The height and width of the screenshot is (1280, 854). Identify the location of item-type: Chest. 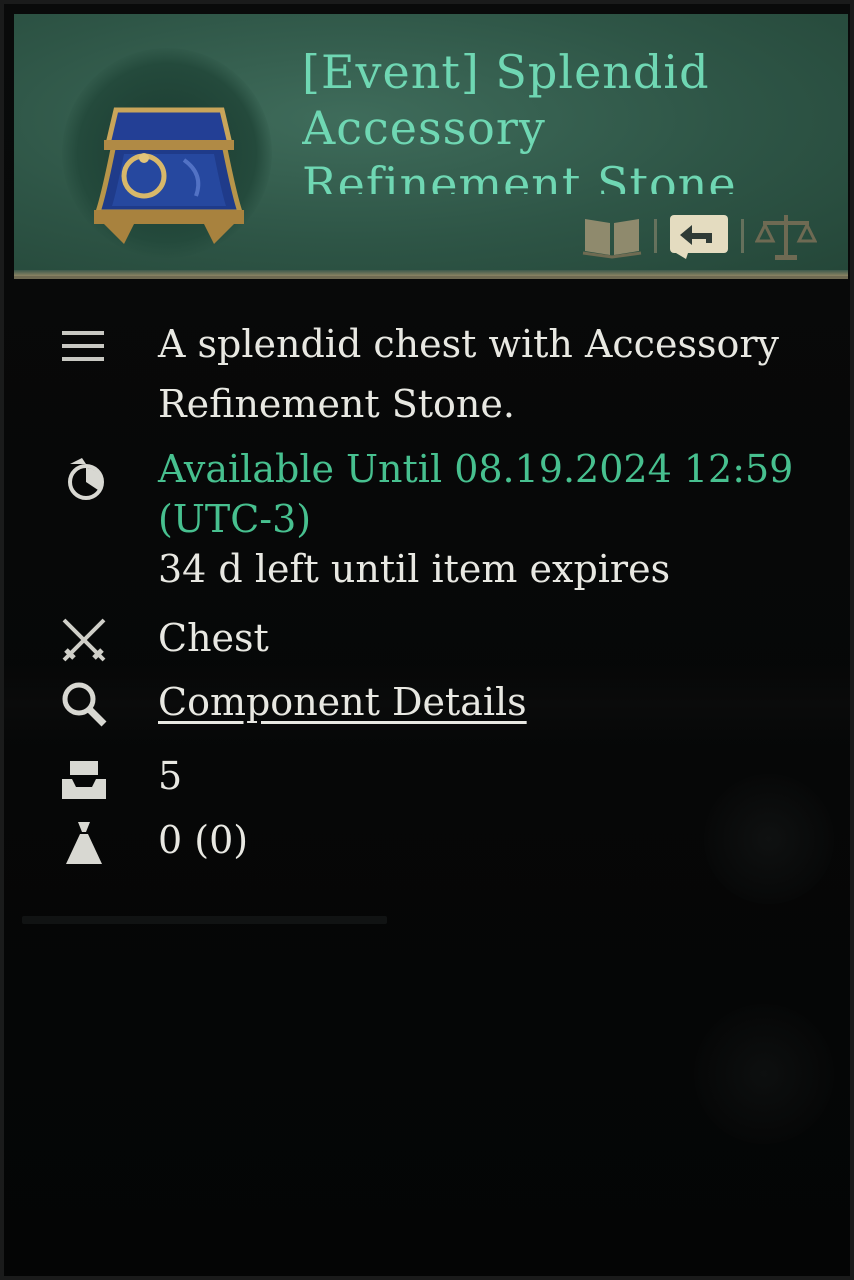
(213, 638).